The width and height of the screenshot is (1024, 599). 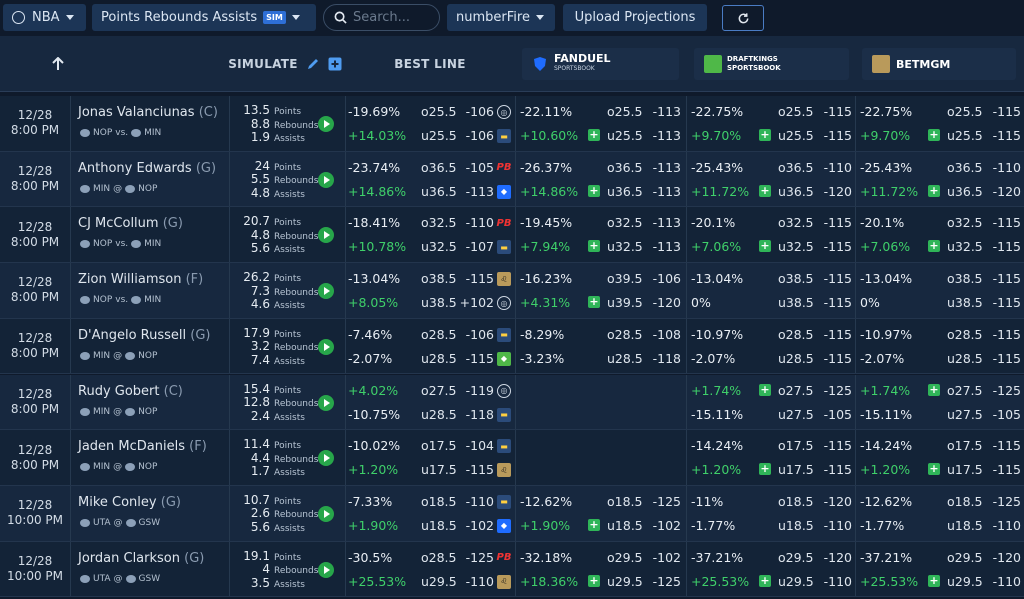 I want to click on player-name-cell: Mike Conley (G), so click(x=129, y=502).